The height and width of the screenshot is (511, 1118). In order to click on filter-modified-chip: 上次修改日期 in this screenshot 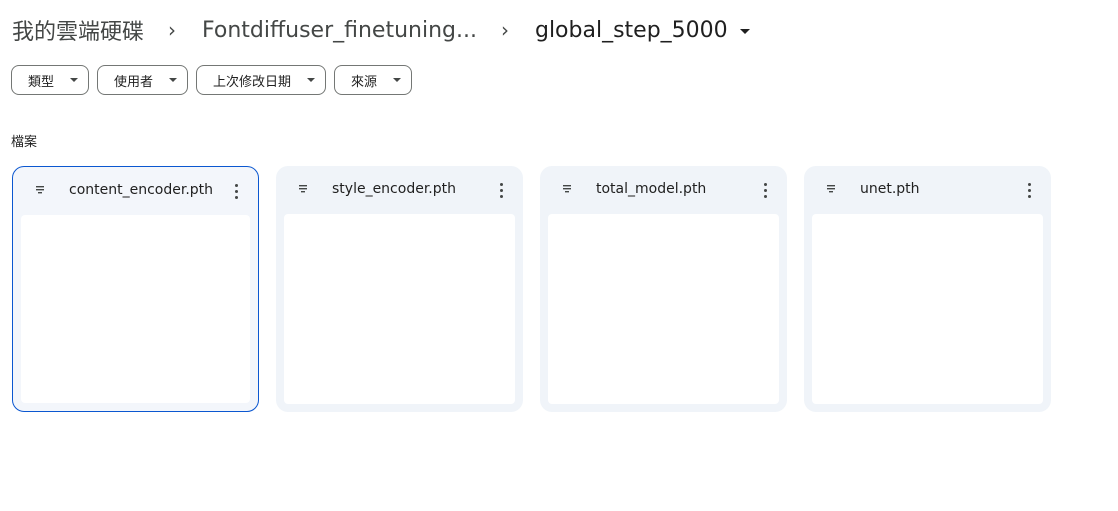, I will do `click(261, 80)`.